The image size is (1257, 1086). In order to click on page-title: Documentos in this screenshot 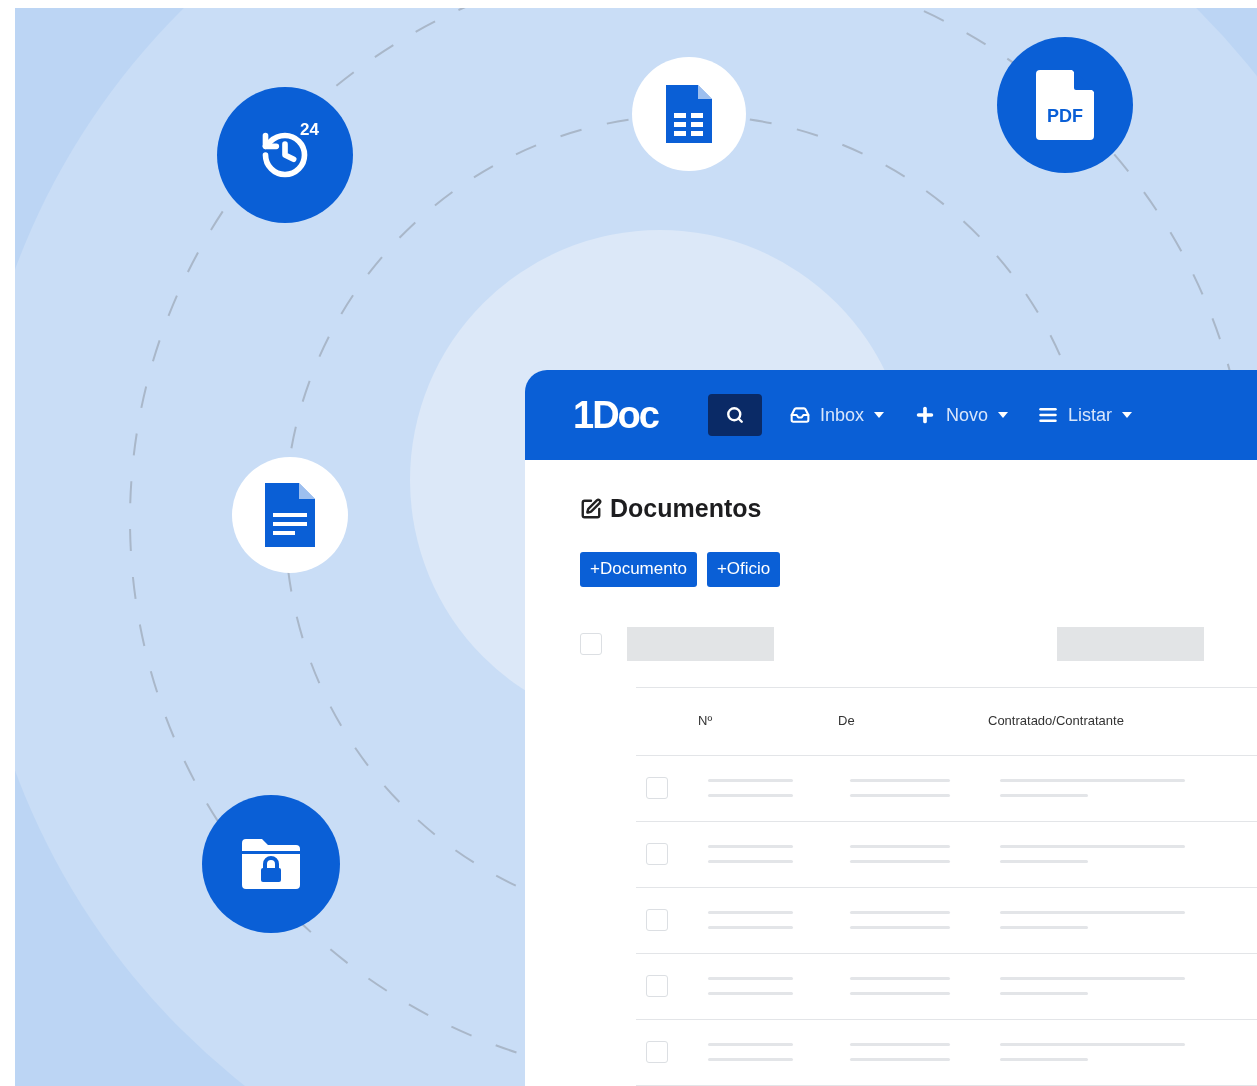, I will do `click(686, 508)`.